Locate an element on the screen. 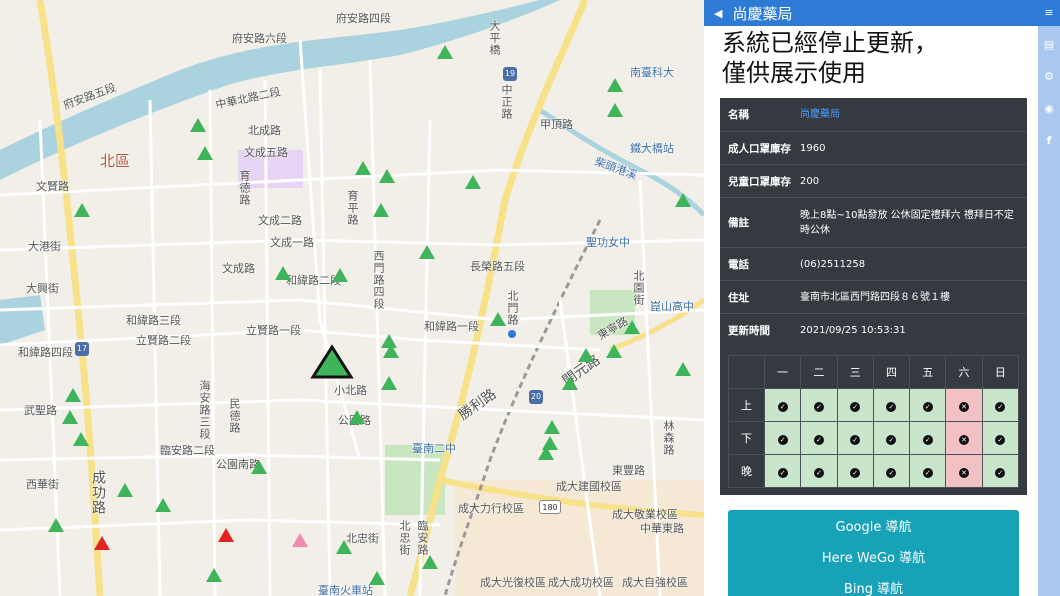  facebook-icon: f is located at coordinates (1049, 141).